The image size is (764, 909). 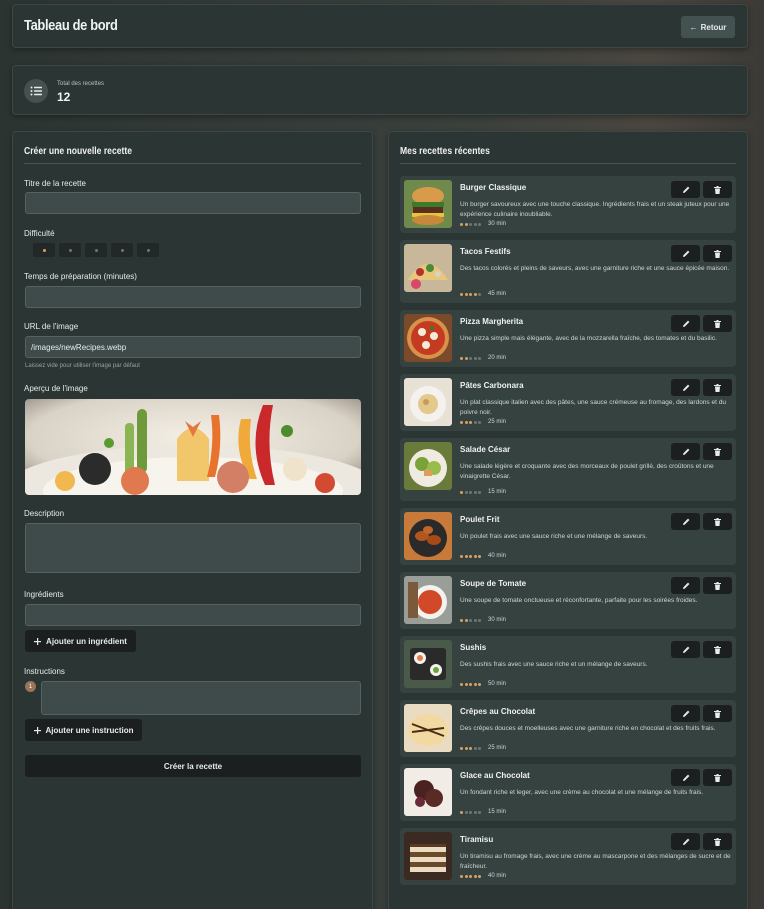 What do you see at coordinates (708, 27) in the screenshot?
I see `back-button: ← Retour` at bounding box center [708, 27].